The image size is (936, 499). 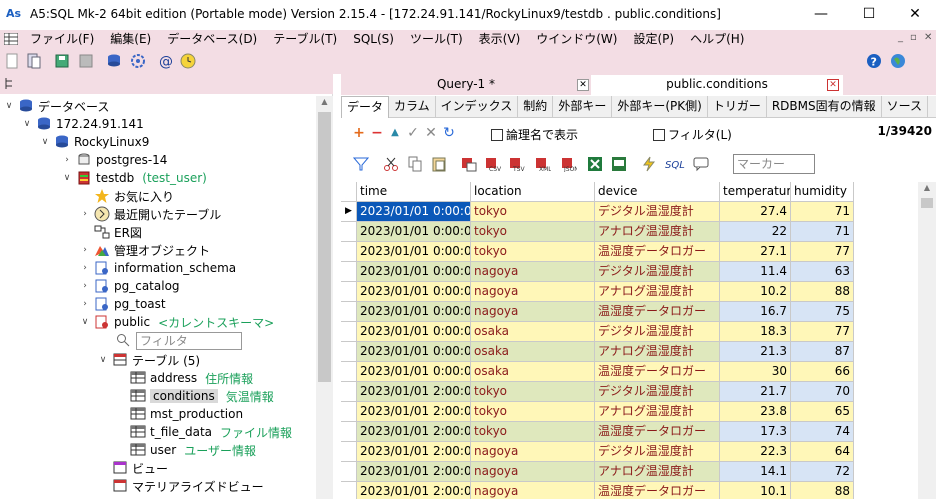 What do you see at coordinates (533, 192) in the screenshot?
I see `column-header: location` at bounding box center [533, 192].